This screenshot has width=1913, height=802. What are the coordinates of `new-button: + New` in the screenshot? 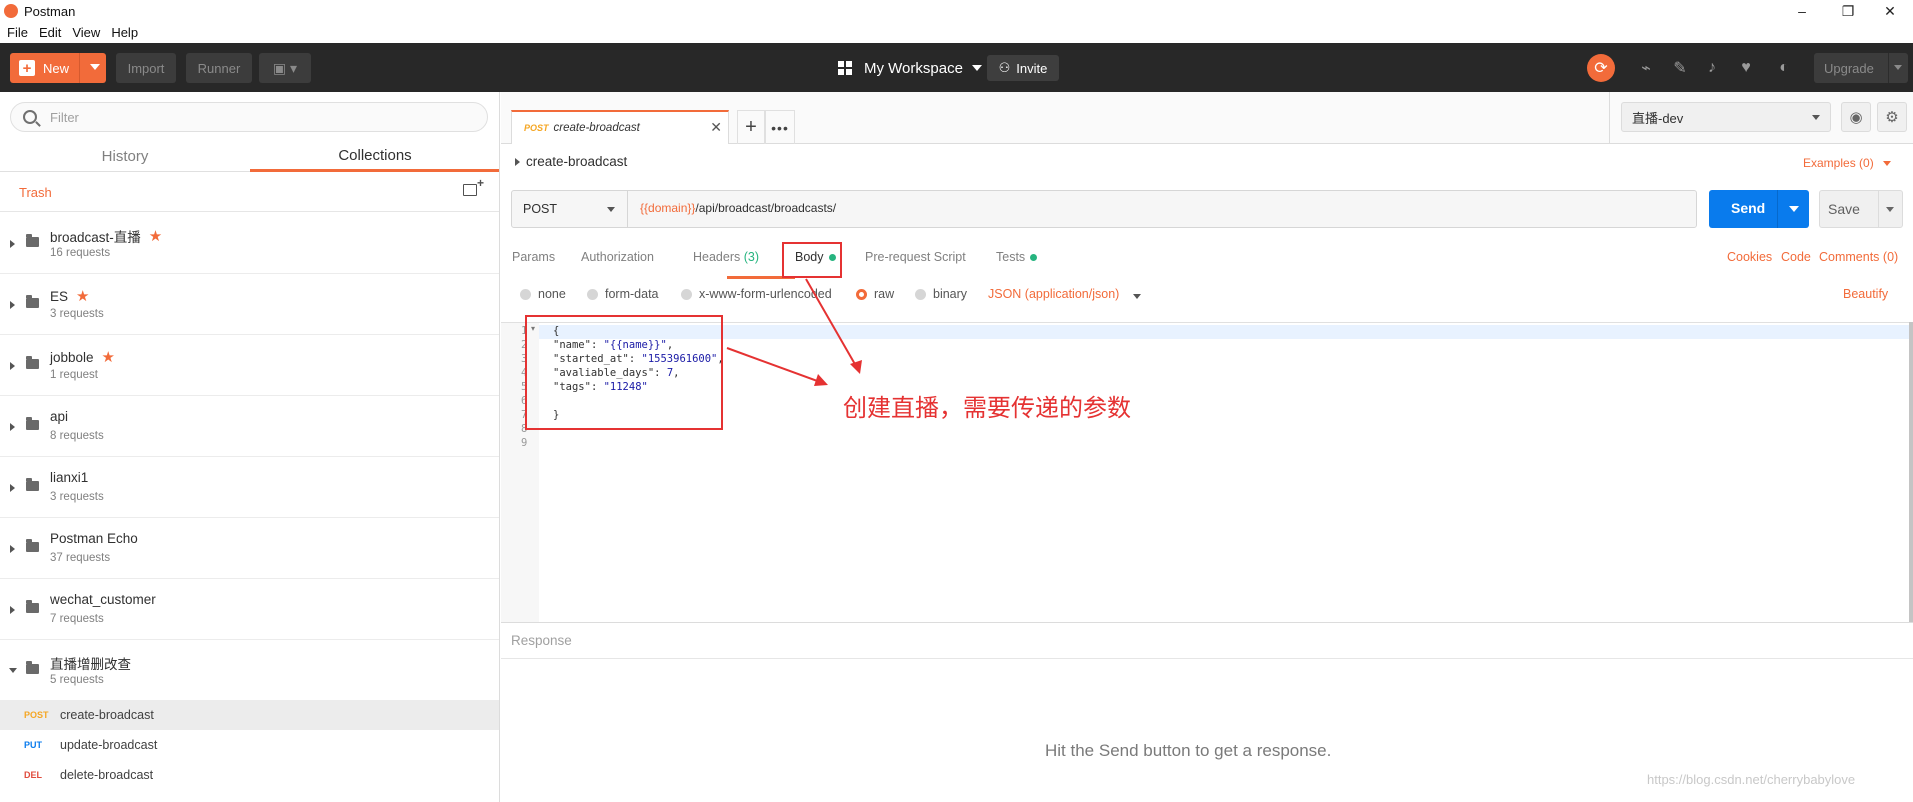 It's located at (58, 68).